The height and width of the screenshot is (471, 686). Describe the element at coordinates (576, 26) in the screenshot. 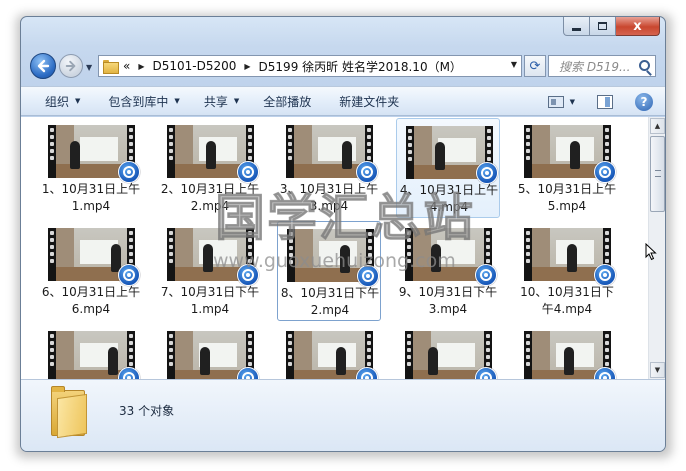

I see `minimize-button` at that location.